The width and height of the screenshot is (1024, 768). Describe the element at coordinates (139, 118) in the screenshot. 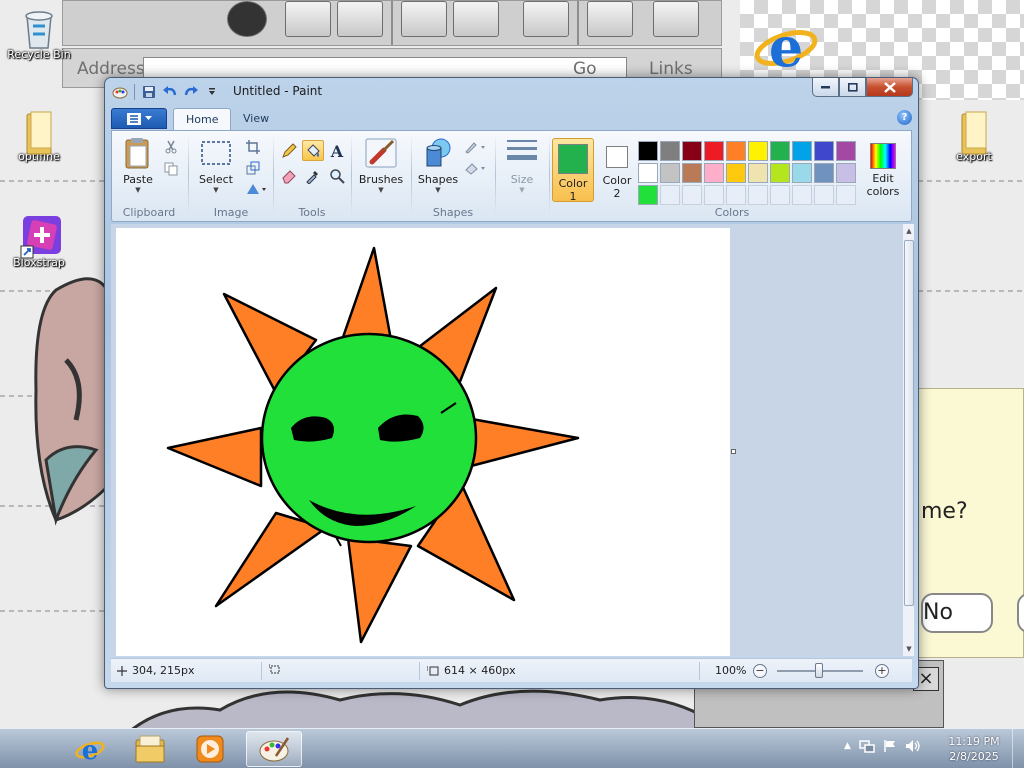

I see `paint-menu-button` at that location.